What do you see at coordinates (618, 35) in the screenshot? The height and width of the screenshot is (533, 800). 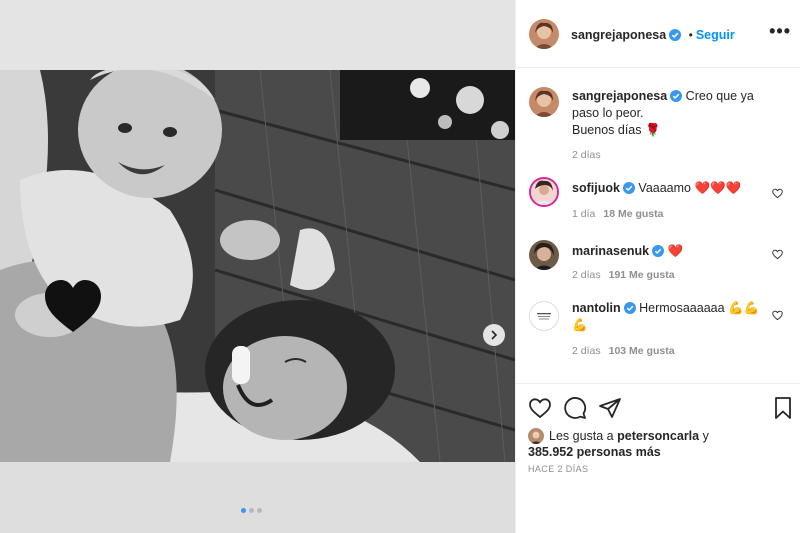 I see `author-username: sangrejaponesa` at bounding box center [618, 35].